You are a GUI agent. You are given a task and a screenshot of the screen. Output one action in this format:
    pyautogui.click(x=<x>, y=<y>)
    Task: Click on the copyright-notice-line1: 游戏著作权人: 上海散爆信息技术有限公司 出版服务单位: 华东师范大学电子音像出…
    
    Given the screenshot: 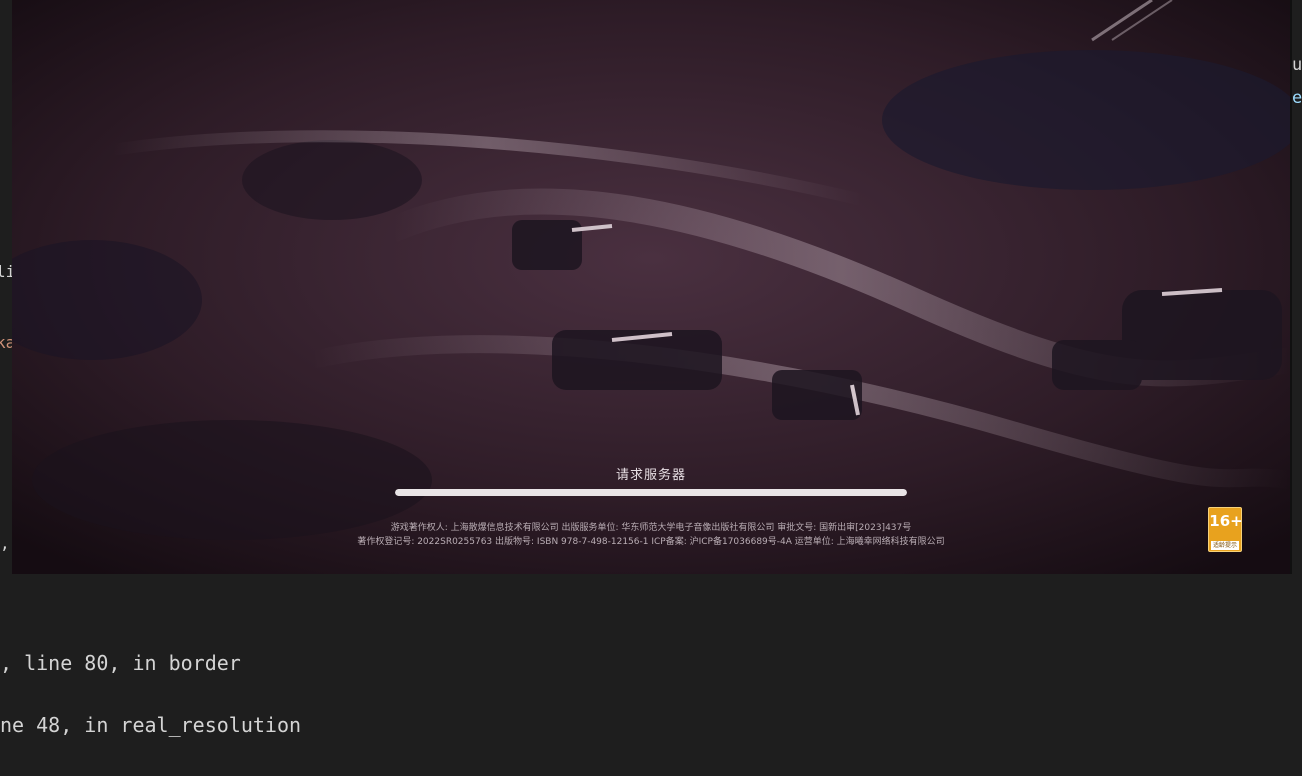 What is the action you would take?
    pyautogui.click(x=651, y=528)
    